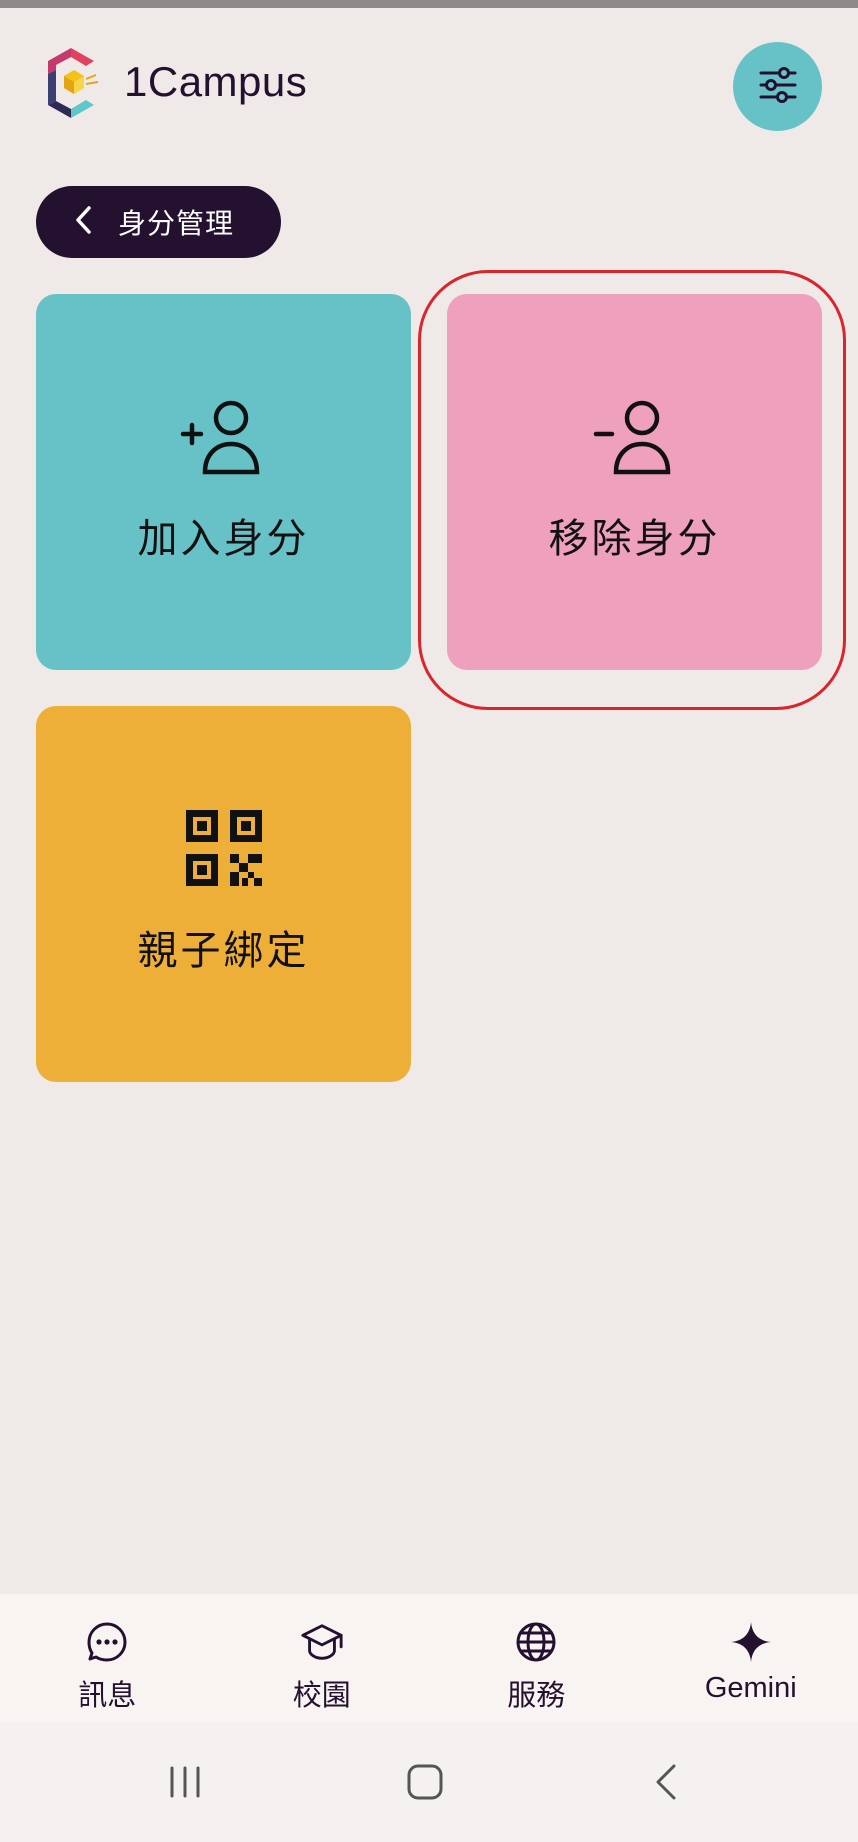 The image size is (858, 1842). What do you see at coordinates (83, 222) in the screenshot?
I see `chevron-left-icon` at bounding box center [83, 222].